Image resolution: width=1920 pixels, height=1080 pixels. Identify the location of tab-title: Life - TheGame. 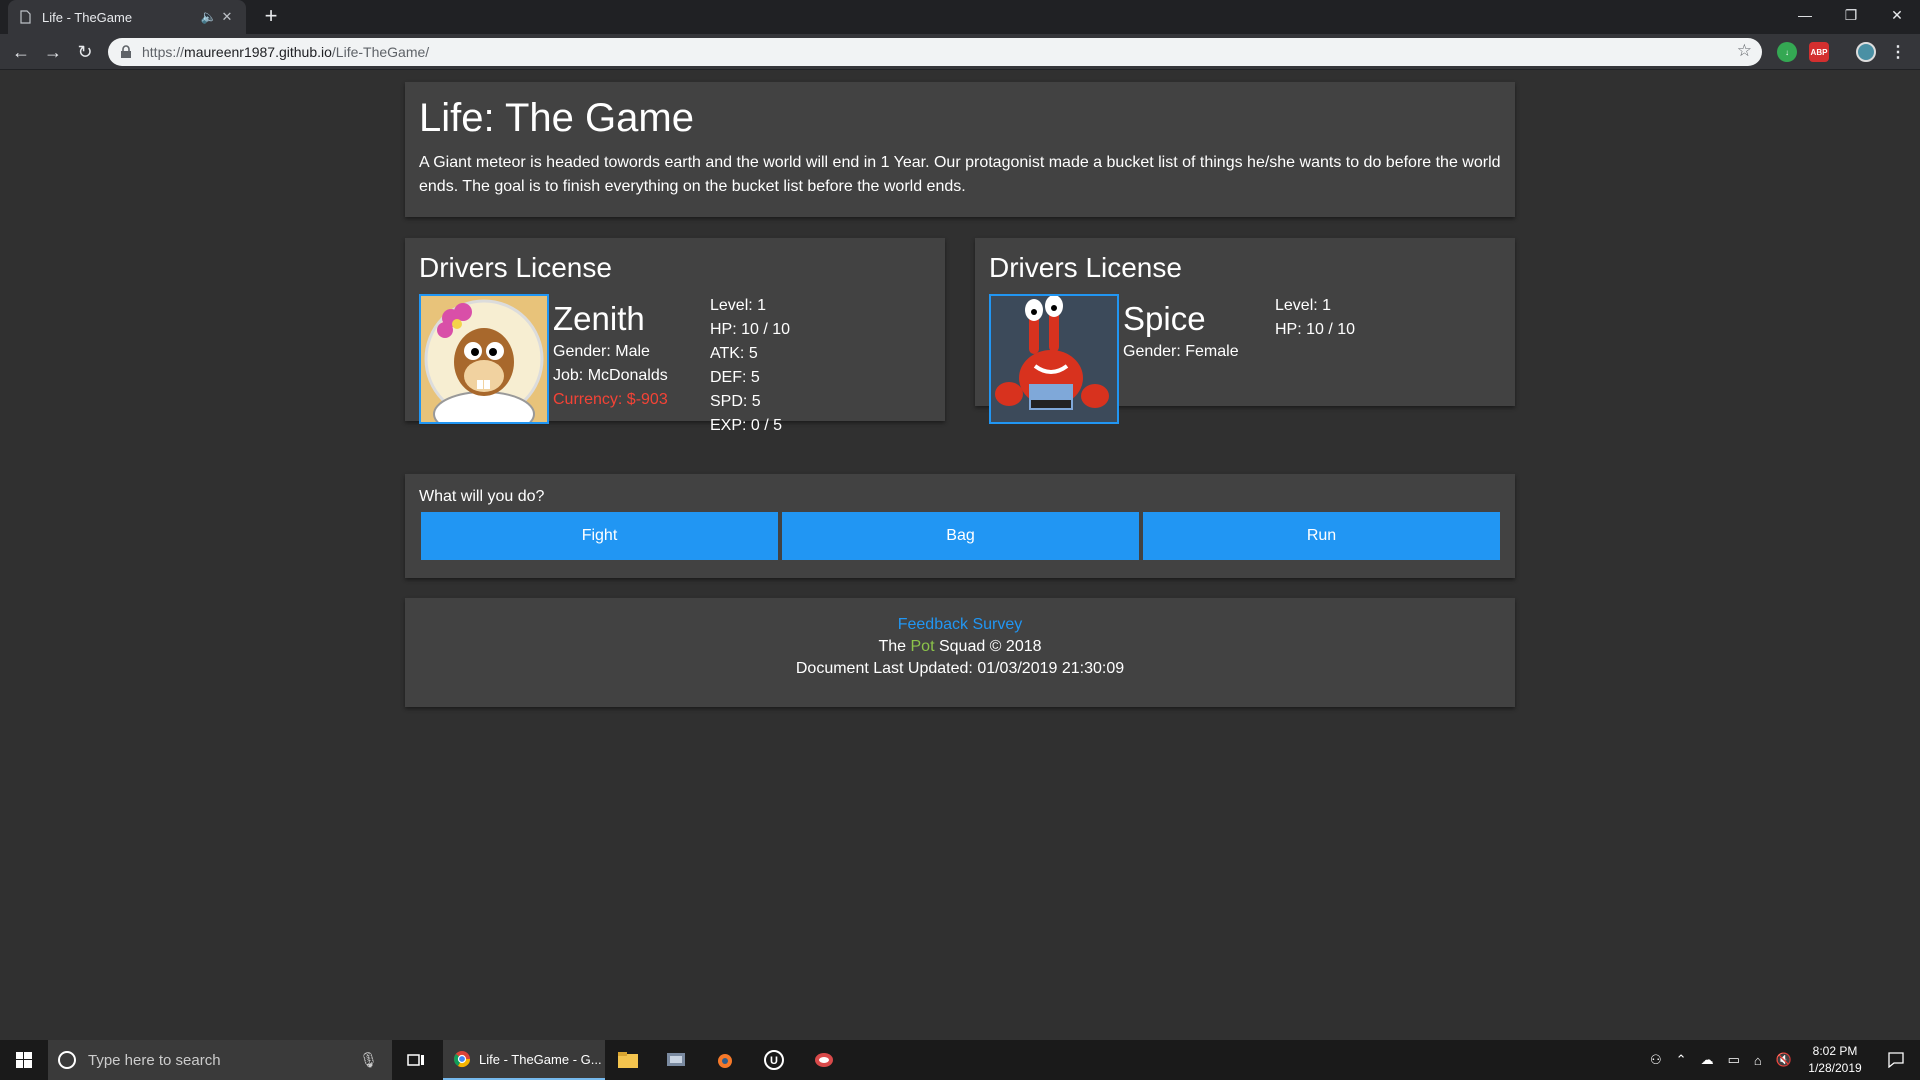
(87, 17).